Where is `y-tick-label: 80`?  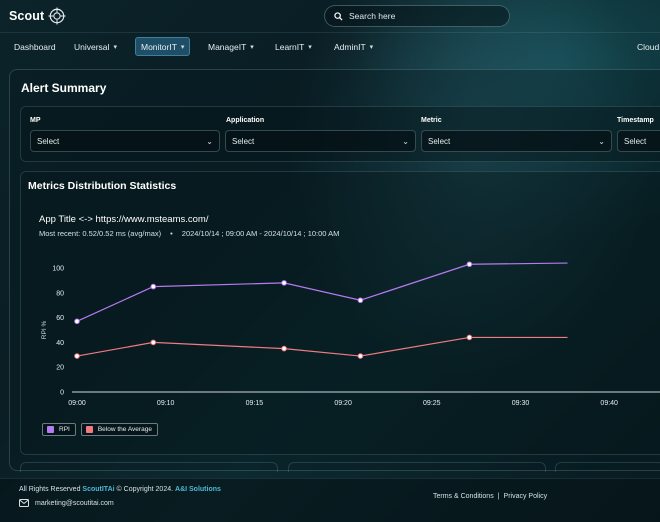
y-tick-label: 80 is located at coordinates (60, 293).